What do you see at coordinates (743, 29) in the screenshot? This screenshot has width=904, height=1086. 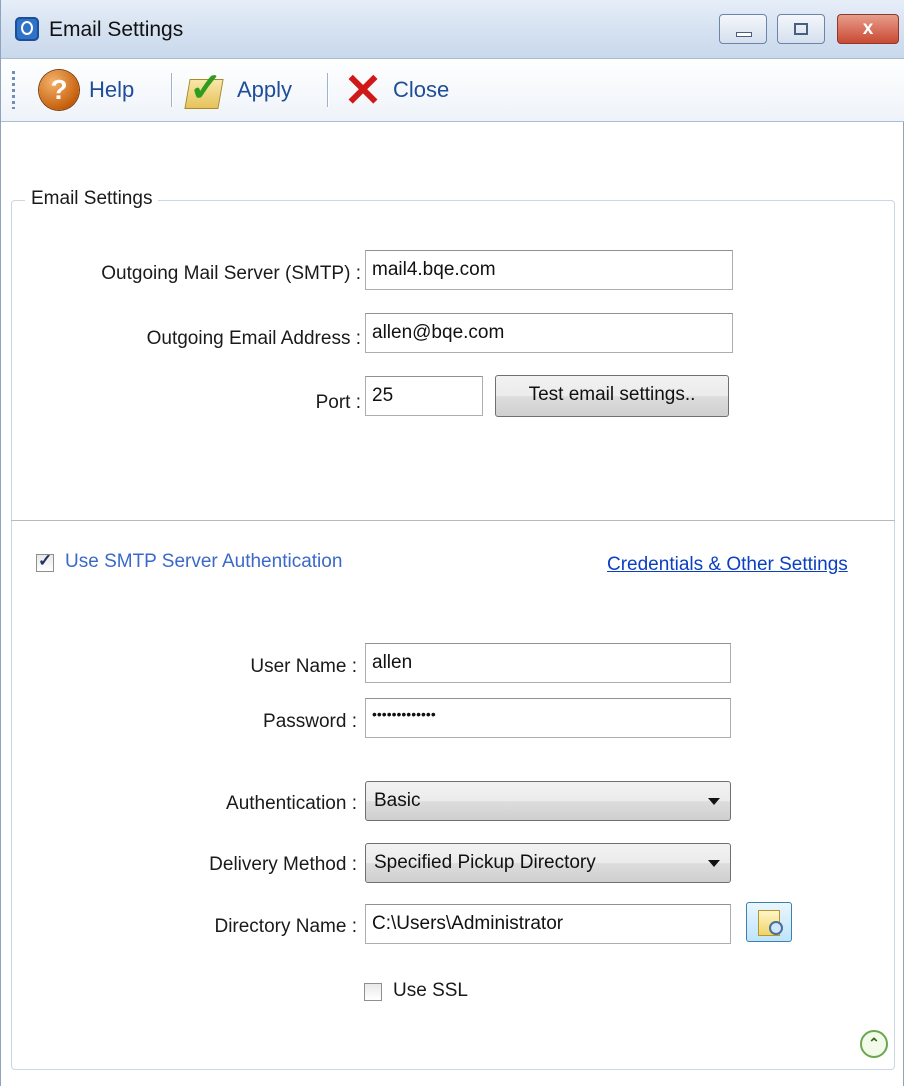 I see `minimize-button` at bounding box center [743, 29].